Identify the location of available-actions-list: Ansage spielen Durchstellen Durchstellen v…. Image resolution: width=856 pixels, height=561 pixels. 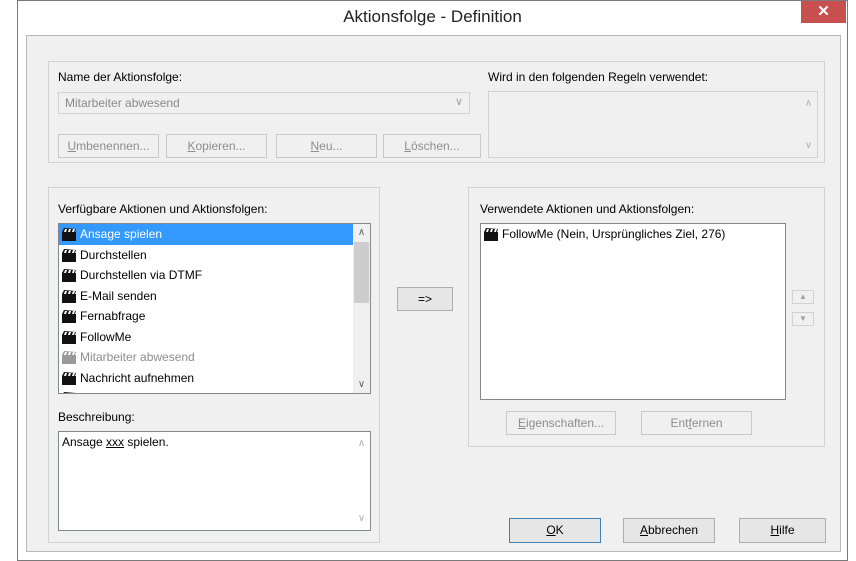
(214, 308).